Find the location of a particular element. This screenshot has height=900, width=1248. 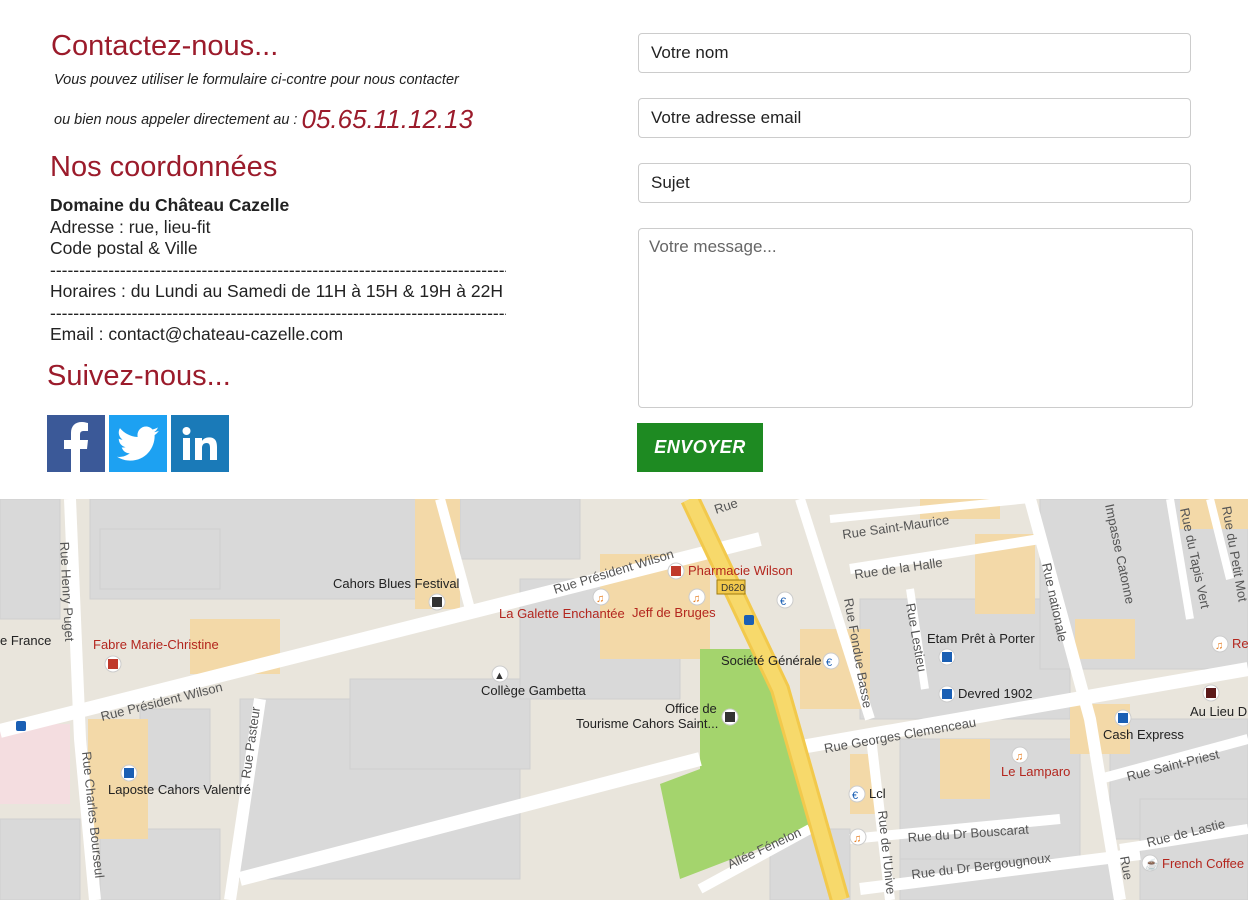

event-icon is located at coordinates (437, 602).